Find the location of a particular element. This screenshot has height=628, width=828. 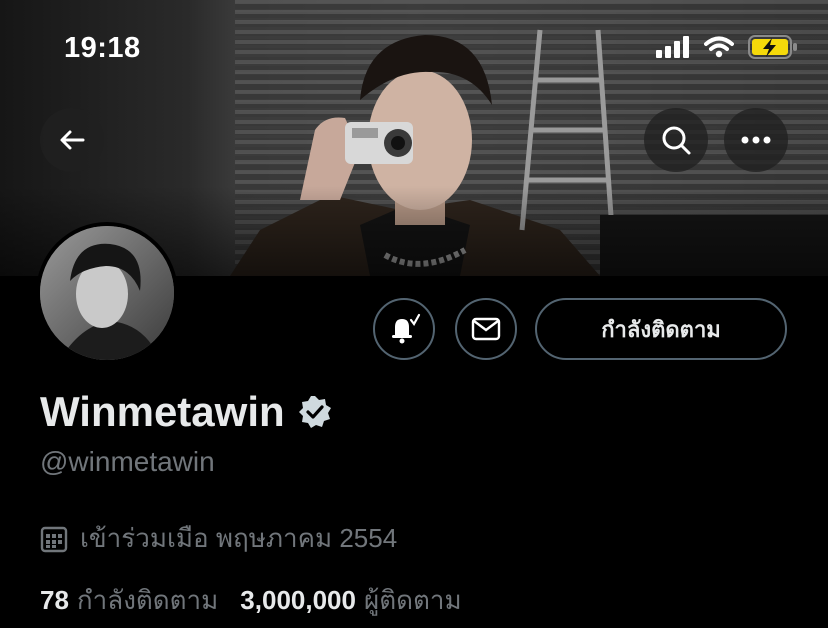

more-icon is located at coordinates (756, 140).